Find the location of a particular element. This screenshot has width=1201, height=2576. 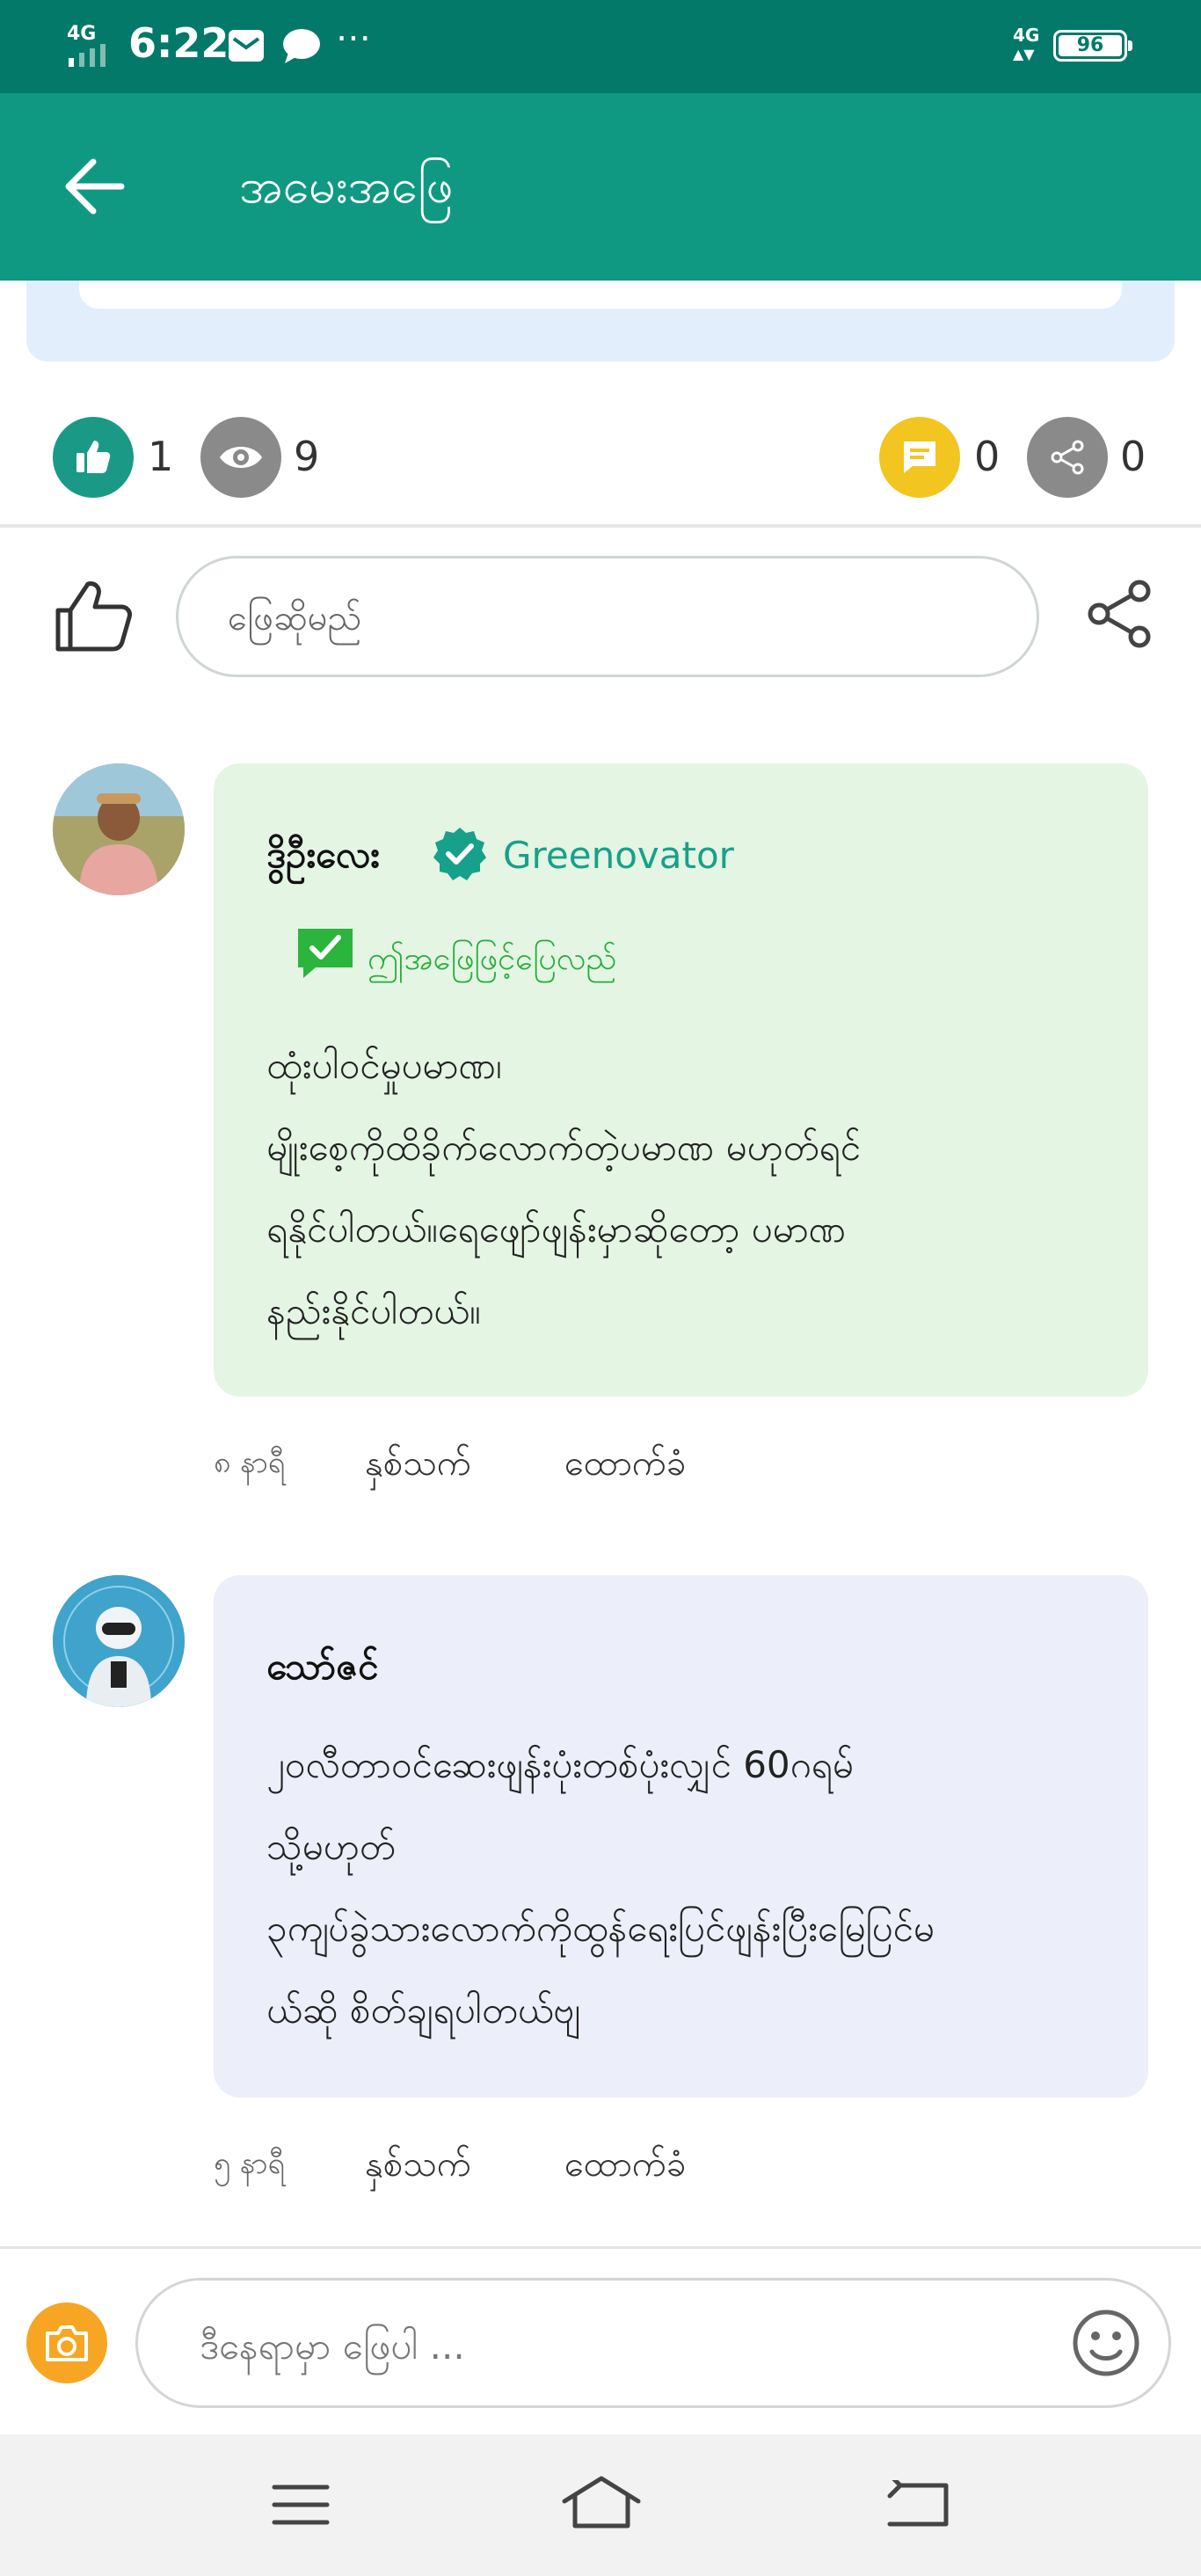

accepted-answer-icon is located at coordinates (326, 954).